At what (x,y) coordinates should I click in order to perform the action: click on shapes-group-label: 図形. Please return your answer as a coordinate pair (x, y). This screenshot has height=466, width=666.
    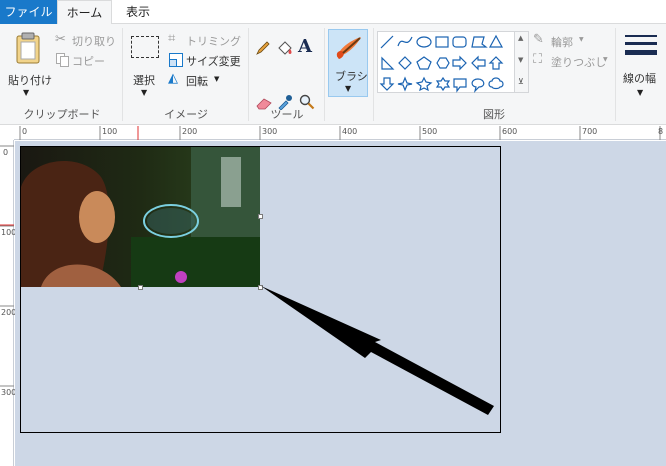
    Looking at the image, I should click on (494, 114).